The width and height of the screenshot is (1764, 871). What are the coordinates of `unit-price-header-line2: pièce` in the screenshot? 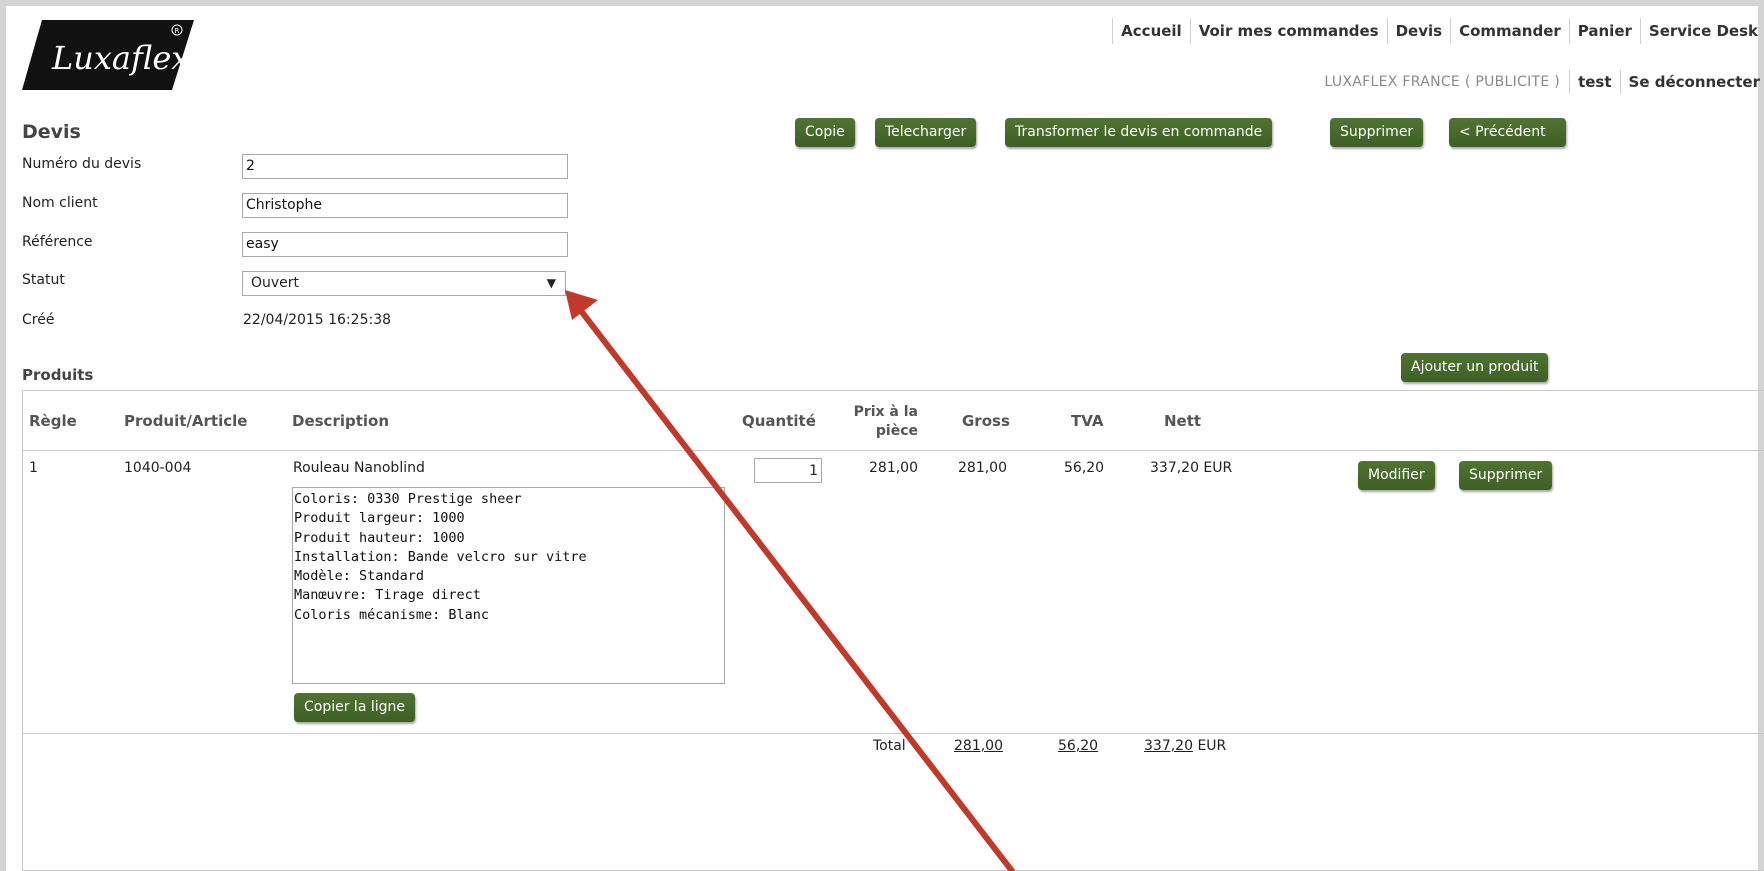 It's located at (896, 431).